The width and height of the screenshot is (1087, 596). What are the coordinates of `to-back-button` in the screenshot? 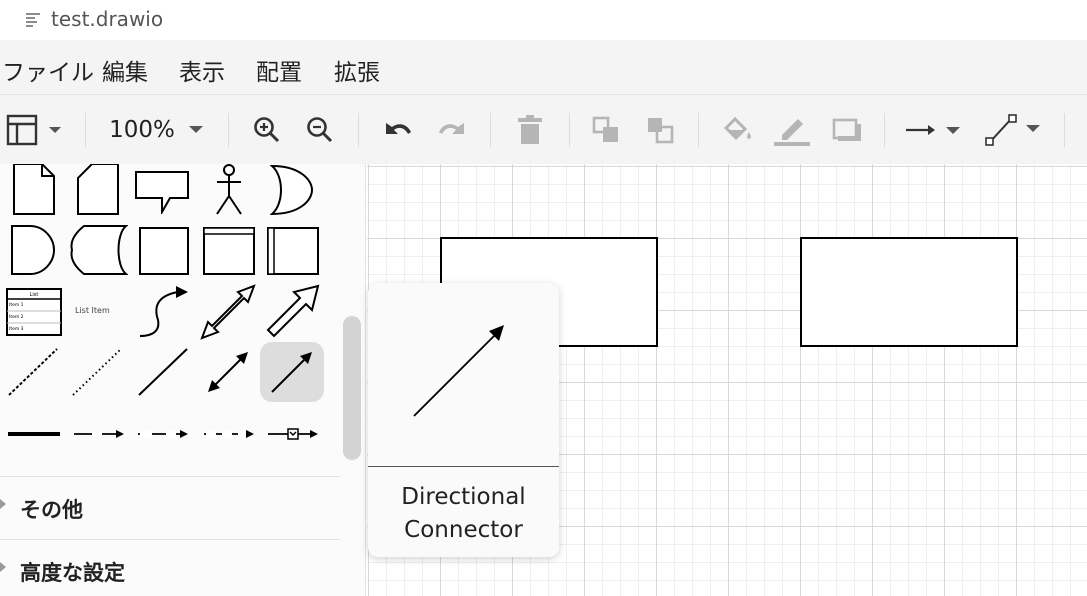 It's located at (660, 130).